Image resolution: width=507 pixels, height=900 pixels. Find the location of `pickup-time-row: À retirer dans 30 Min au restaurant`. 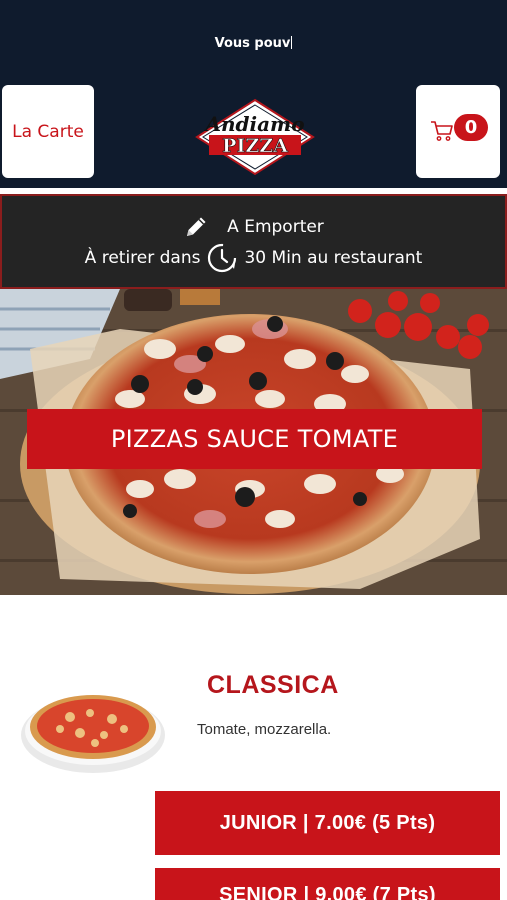

pickup-time-row: À retirer dans 30 Min au restaurant is located at coordinates (253, 258).